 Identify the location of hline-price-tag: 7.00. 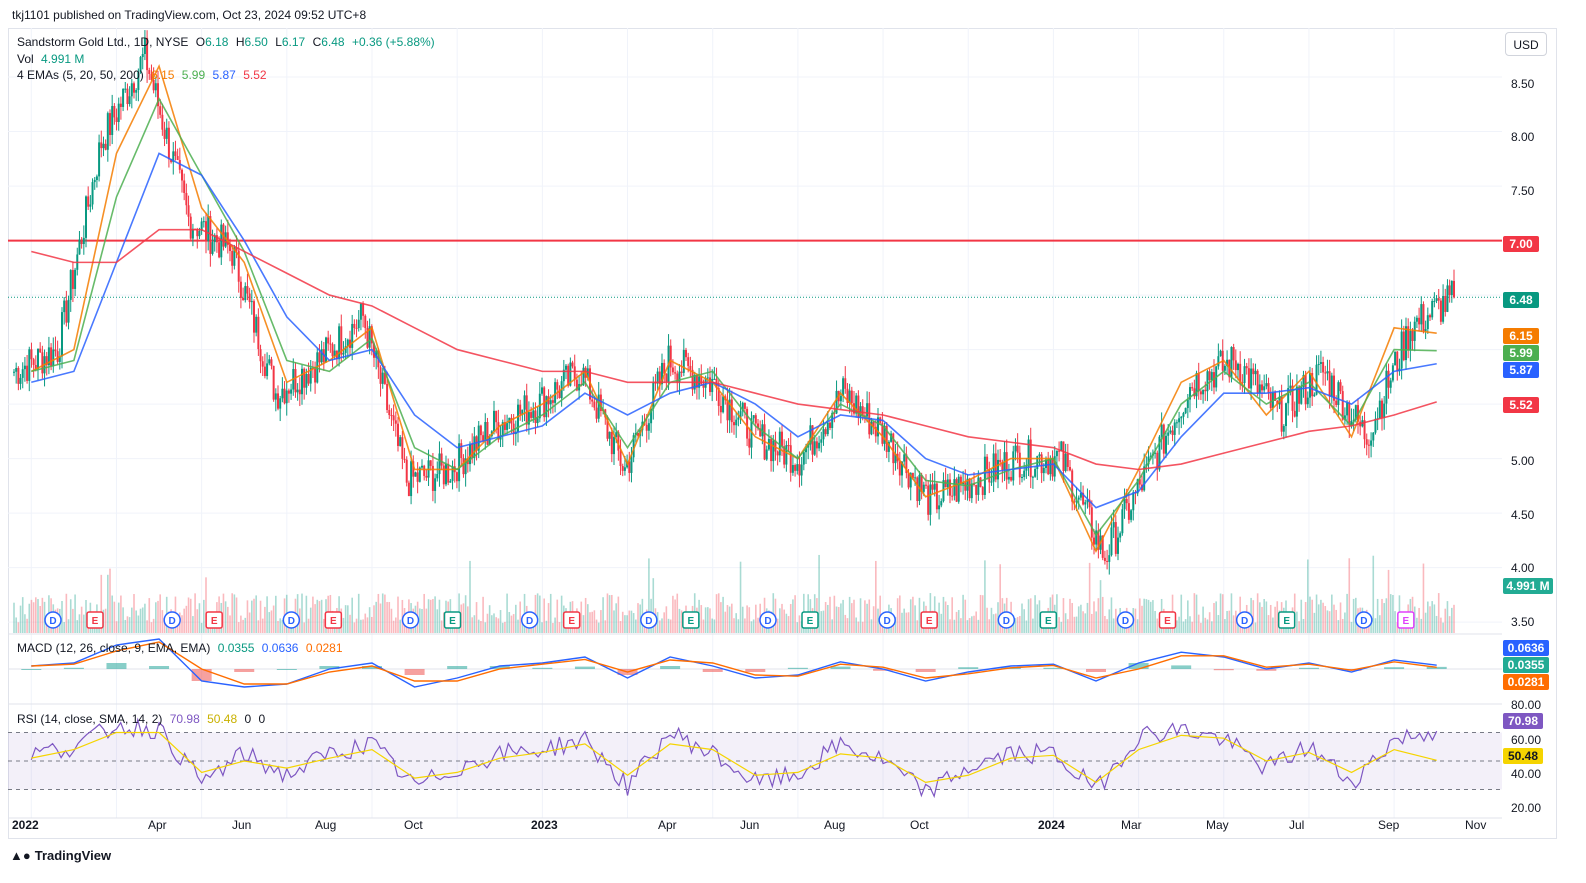
(1521, 244).